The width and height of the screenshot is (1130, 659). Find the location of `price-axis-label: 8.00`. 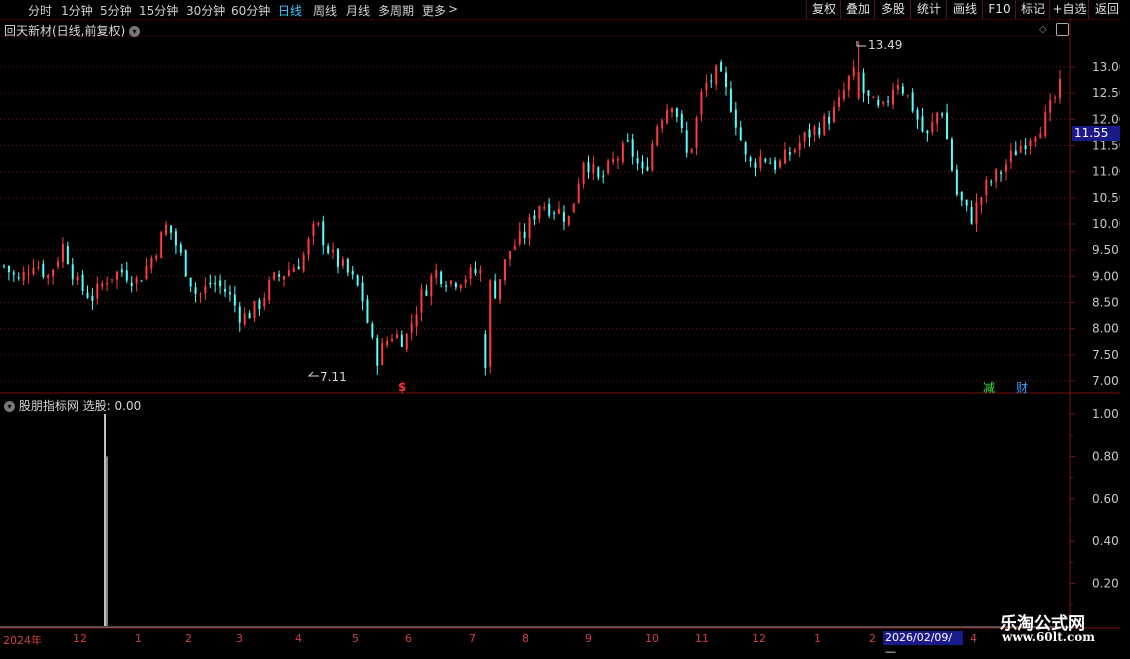

price-axis-label: 8.00 is located at coordinates (1105, 329).